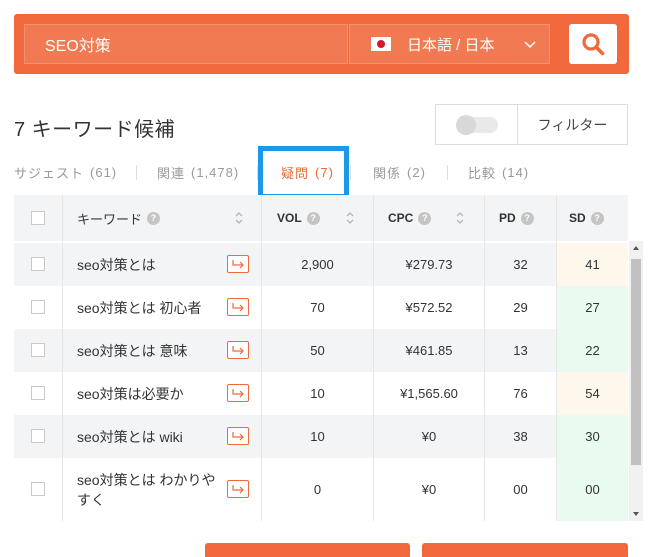 Image resolution: width=662 pixels, height=557 pixels. I want to click on cpc-cell: ¥461.85, so click(429, 350).